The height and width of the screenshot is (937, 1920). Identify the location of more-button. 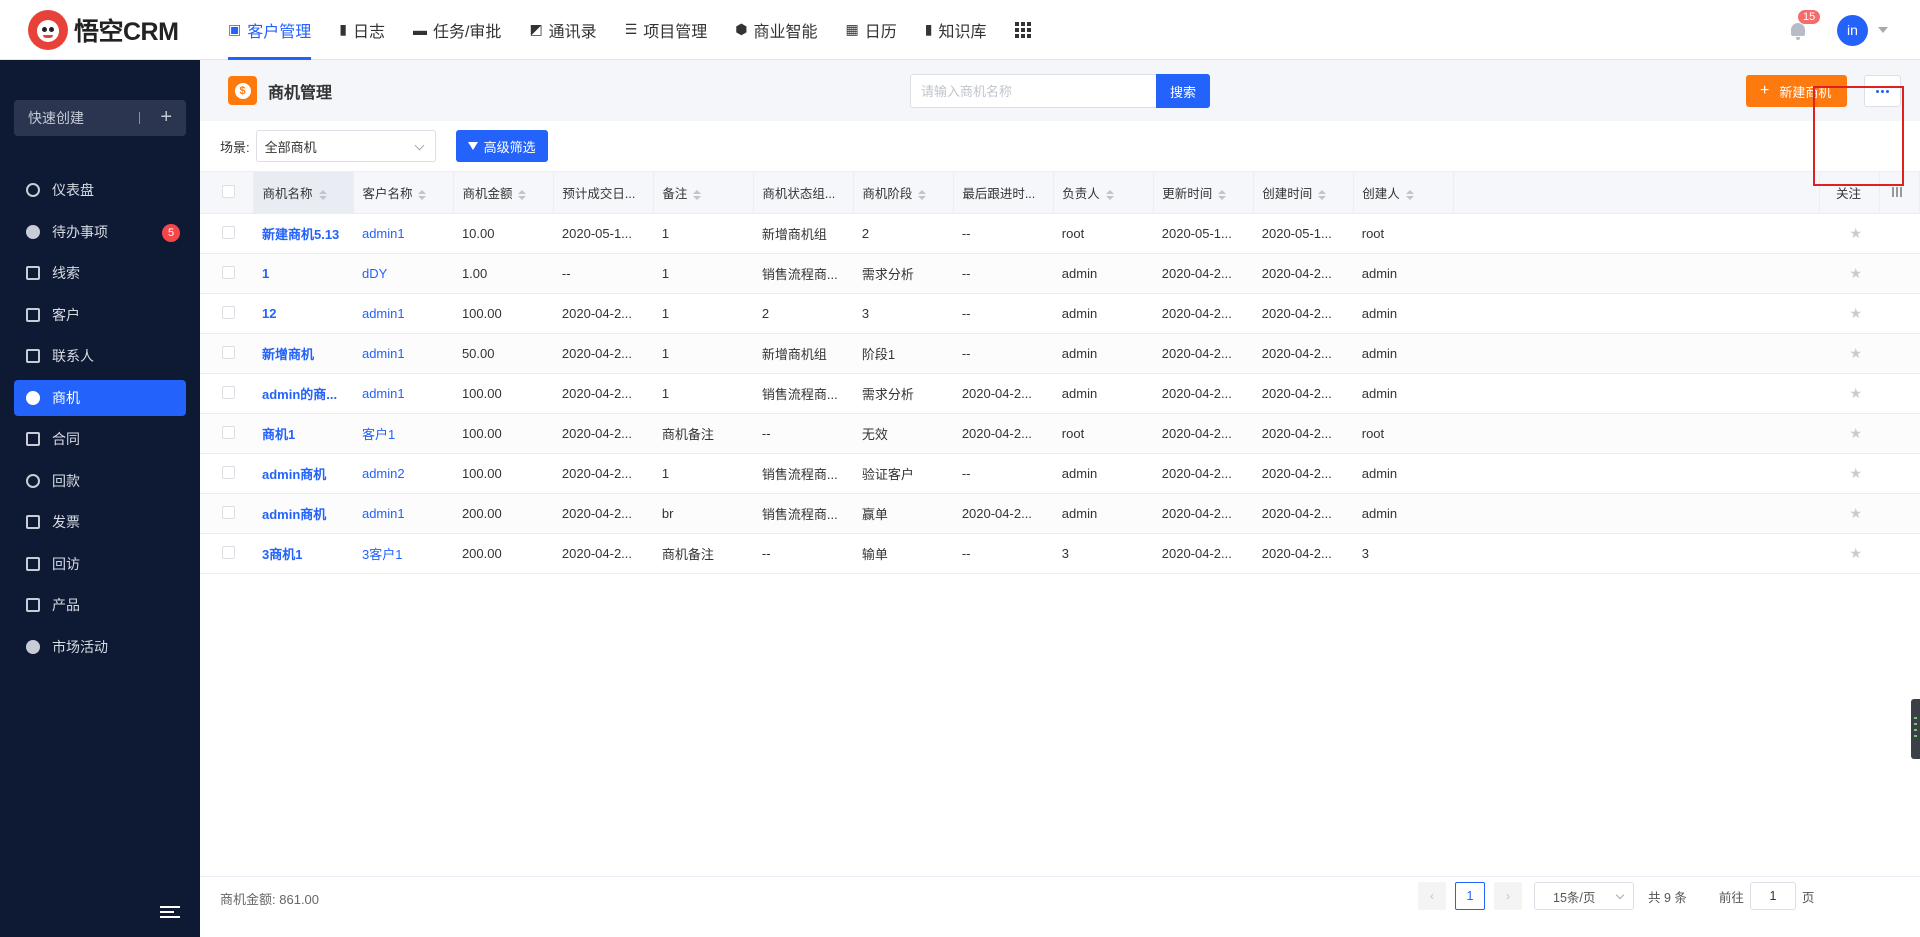
(1882, 91).